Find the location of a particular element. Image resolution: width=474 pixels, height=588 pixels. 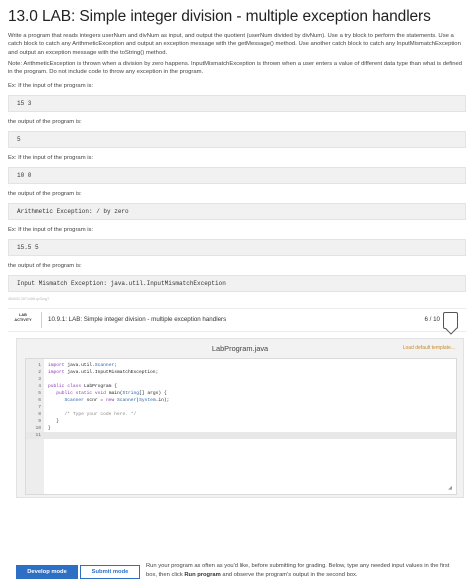

line-number: 2 is located at coordinates (39, 373).